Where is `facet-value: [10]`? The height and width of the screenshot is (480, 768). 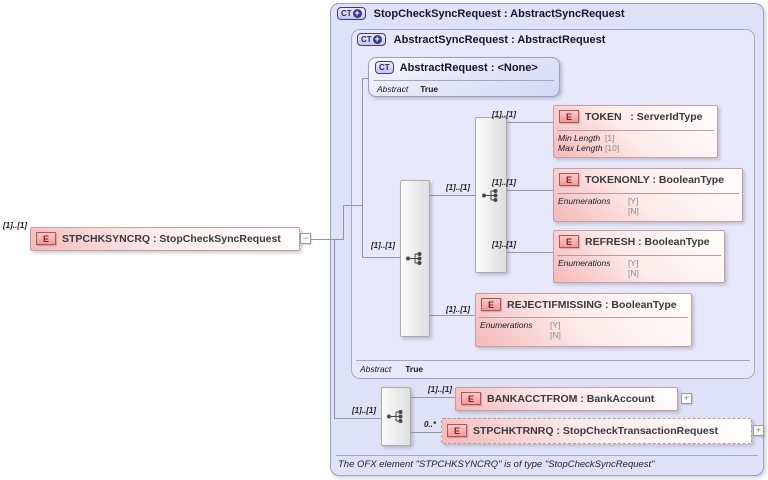
facet-value: [10] is located at coordinates (612, 148).